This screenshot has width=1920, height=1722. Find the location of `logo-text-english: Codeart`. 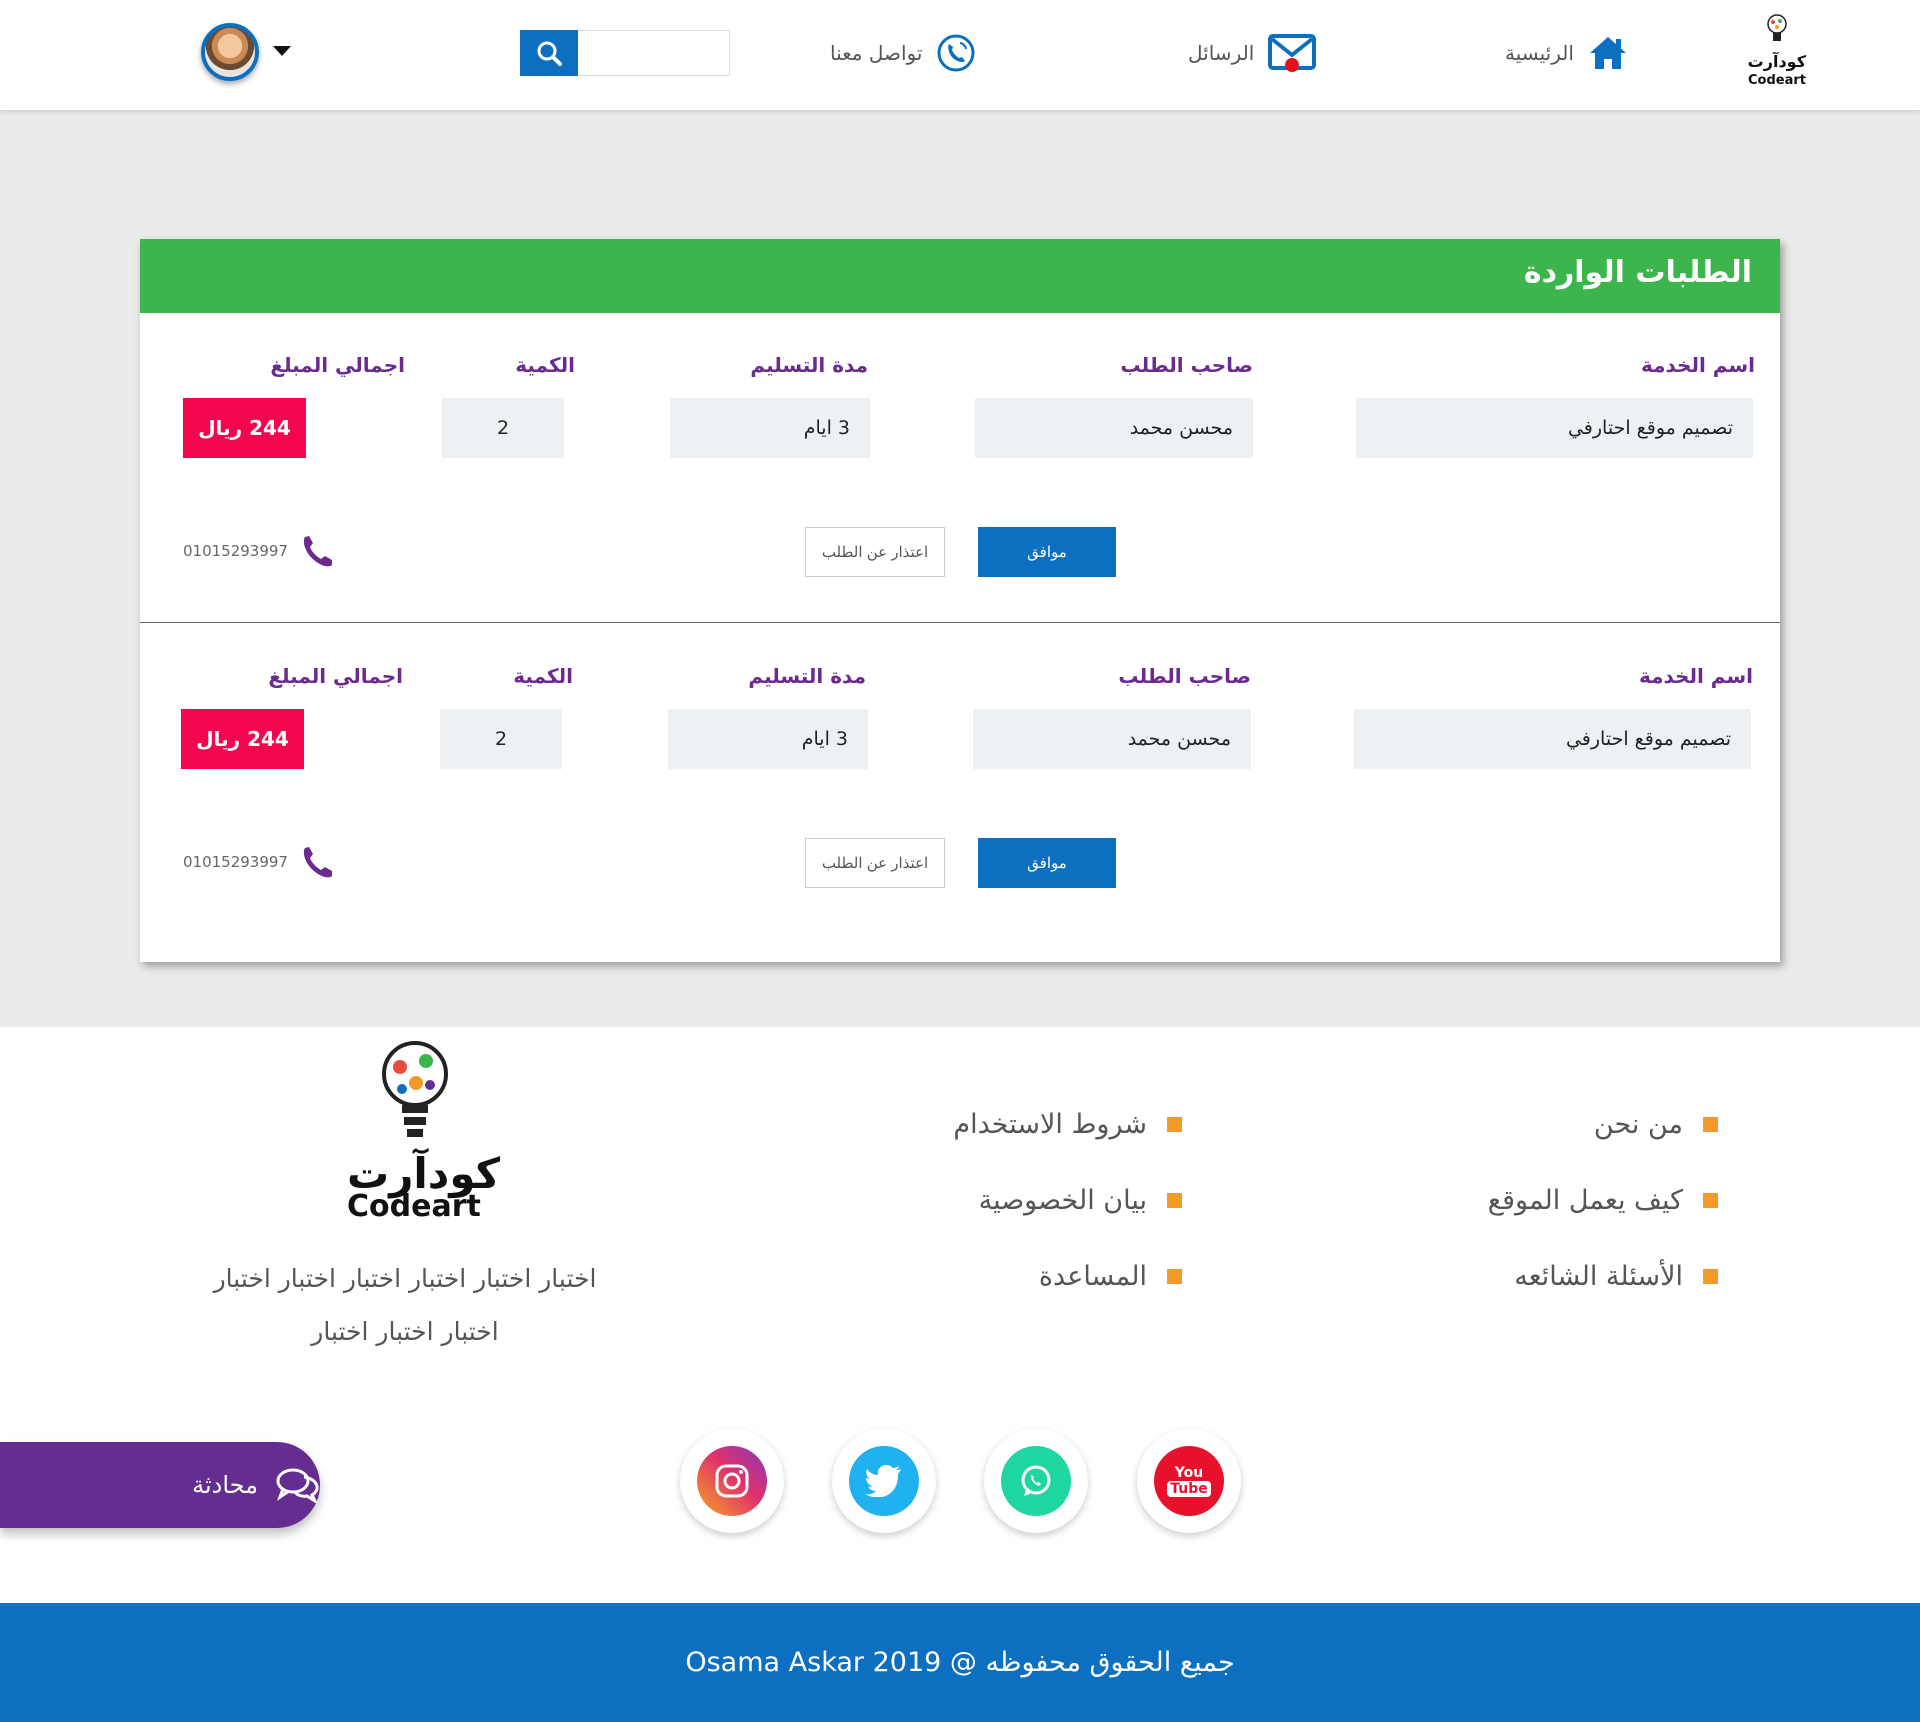

logo-text-english: Codeart is located at coordinates (1777, 80).